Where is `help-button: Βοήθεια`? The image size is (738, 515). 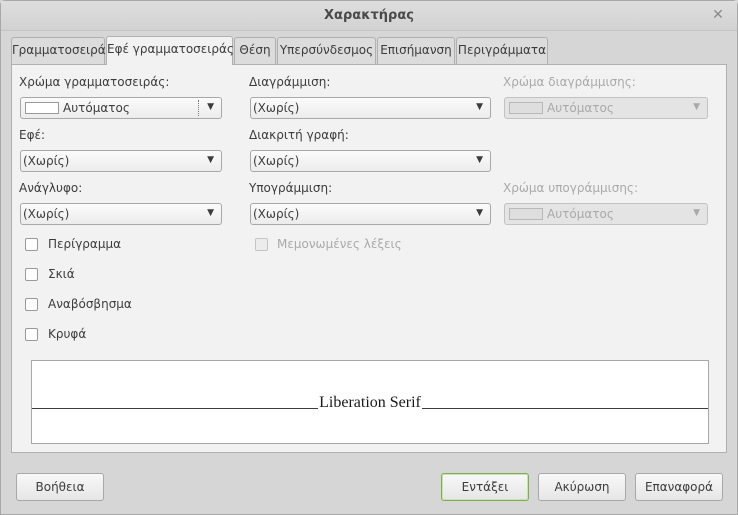 help-button: Βοήθεια is located at coordinates (60, 487).